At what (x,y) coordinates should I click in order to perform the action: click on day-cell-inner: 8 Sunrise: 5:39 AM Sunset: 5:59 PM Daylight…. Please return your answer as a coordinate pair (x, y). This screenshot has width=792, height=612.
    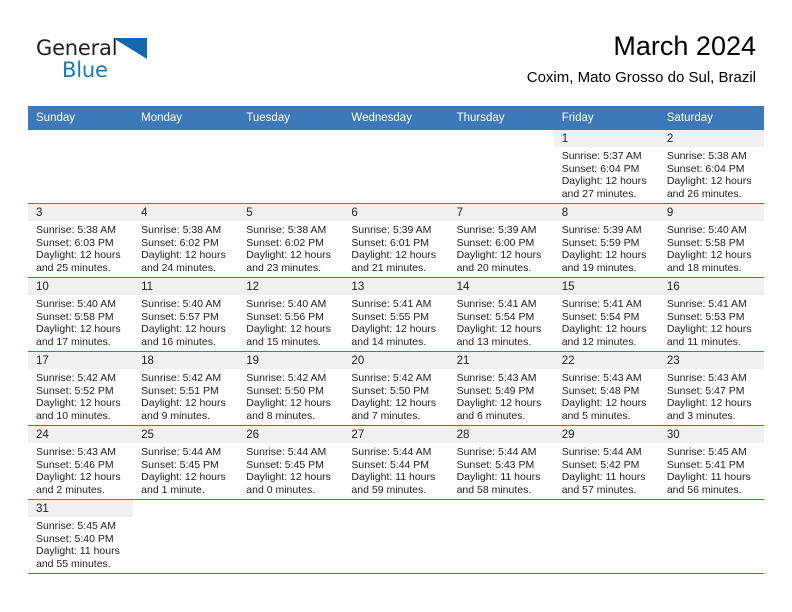
    Looking at the image, I should click on (606, 240).